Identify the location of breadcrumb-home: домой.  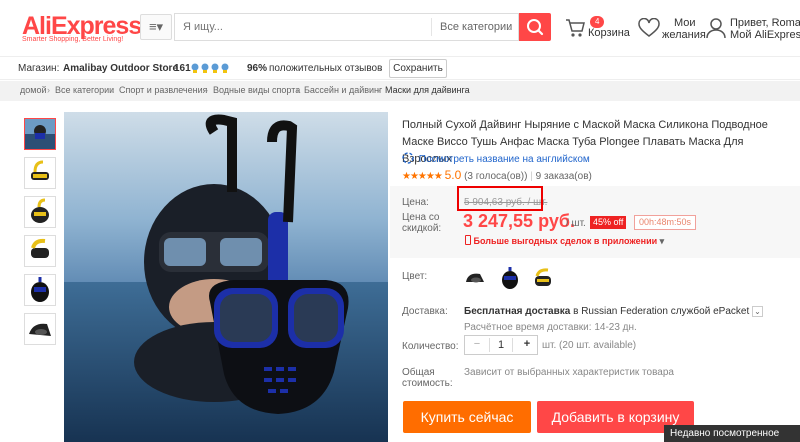
(33, 90).